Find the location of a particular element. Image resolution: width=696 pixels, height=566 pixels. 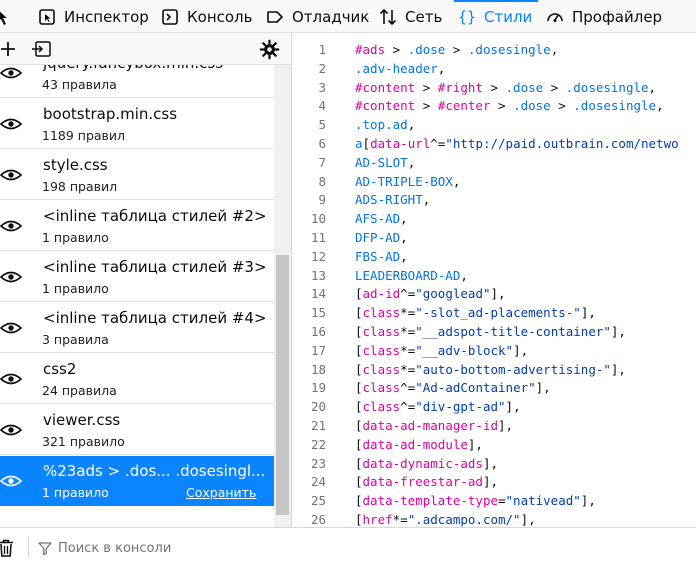

tab-profiler-label: Профайлер is located at coordinates (617, 16).